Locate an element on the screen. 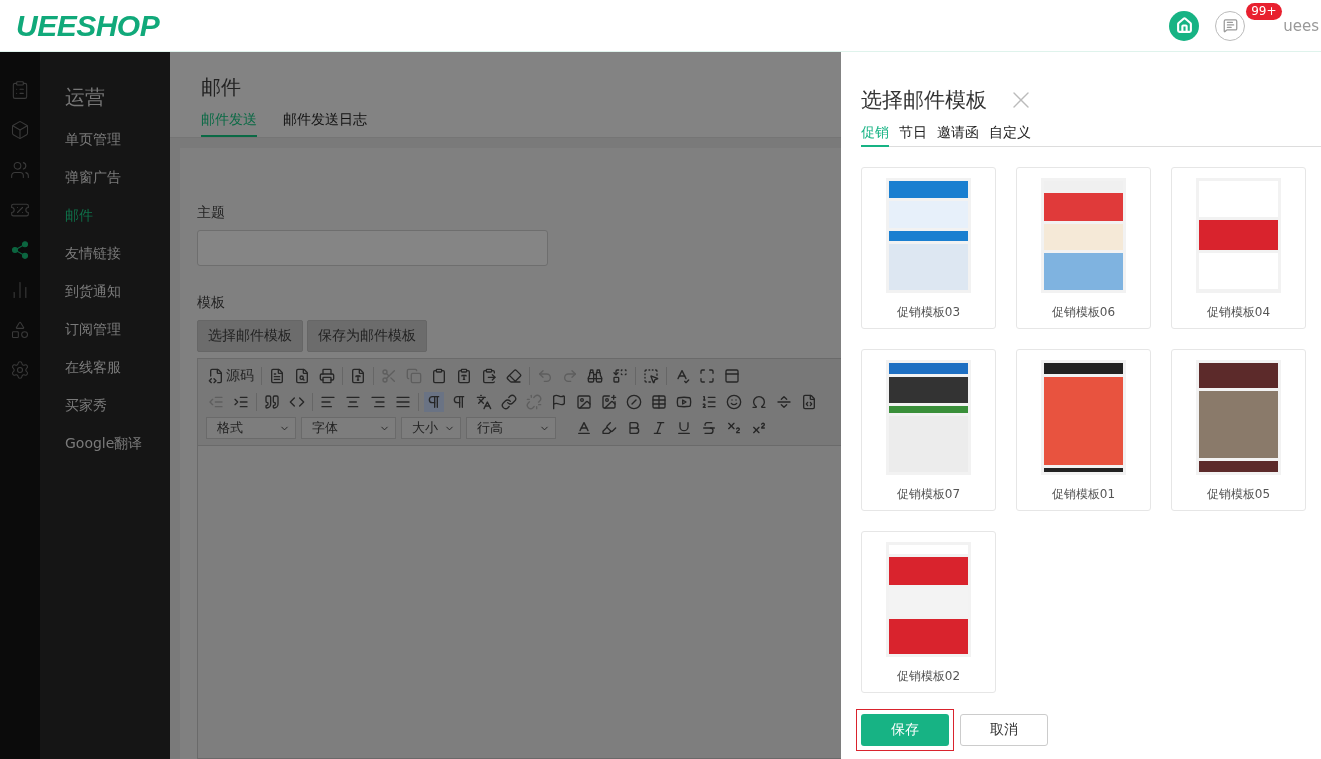 The height and width of the screenshot is (759, 1321). template-card: 促销模板02 is located at coordinates (928, 612).